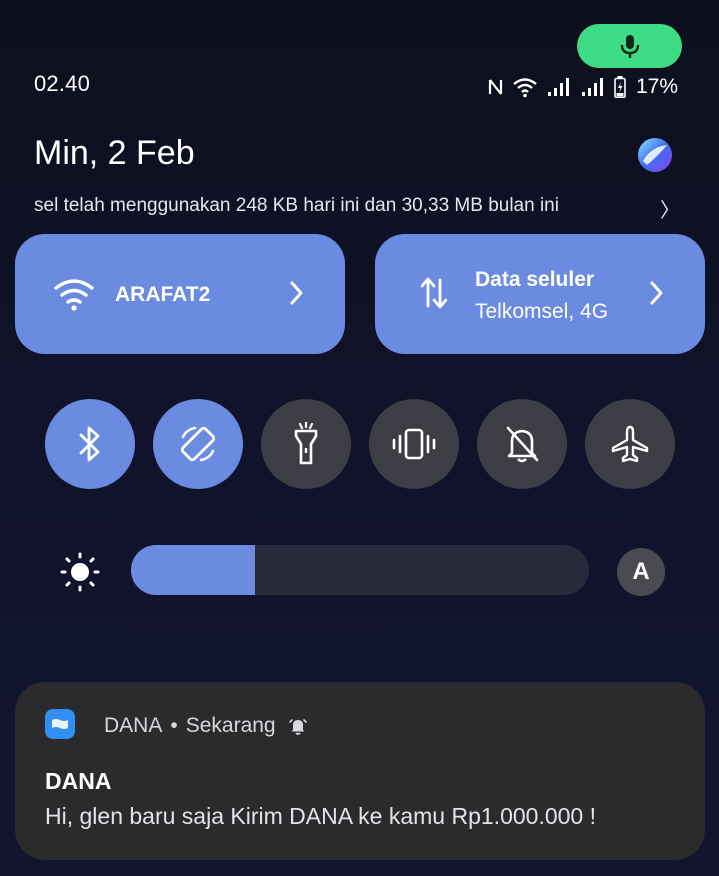 The height and width of the screenshot is (876, 719). I want to click on date-label: Min, 2 Feb, so click(114, 153).